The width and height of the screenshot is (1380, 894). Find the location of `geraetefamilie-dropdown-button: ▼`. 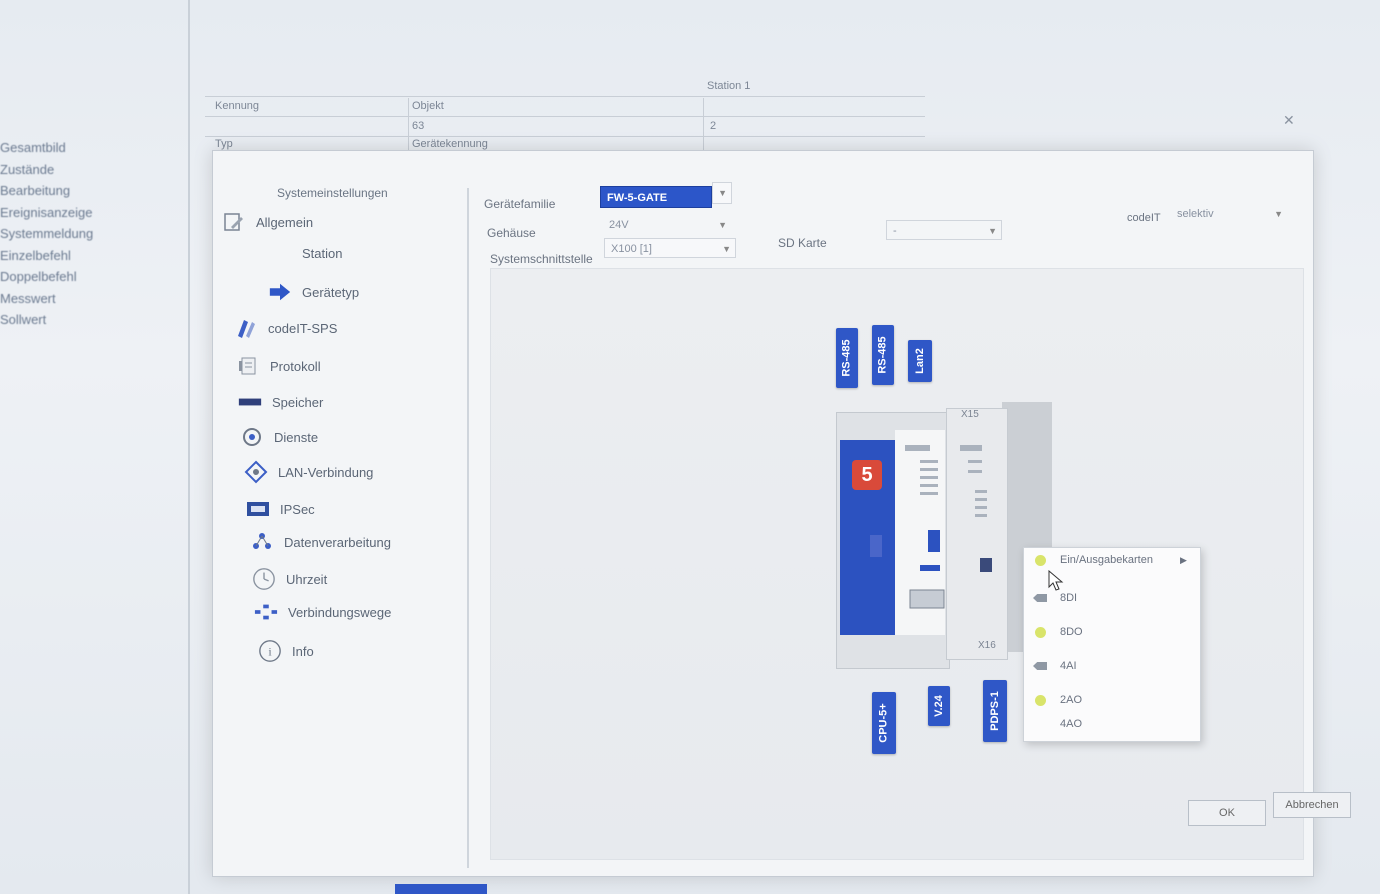

geraetefamilie-dropdown-button: ▼ is located at coordinates (722, 193).